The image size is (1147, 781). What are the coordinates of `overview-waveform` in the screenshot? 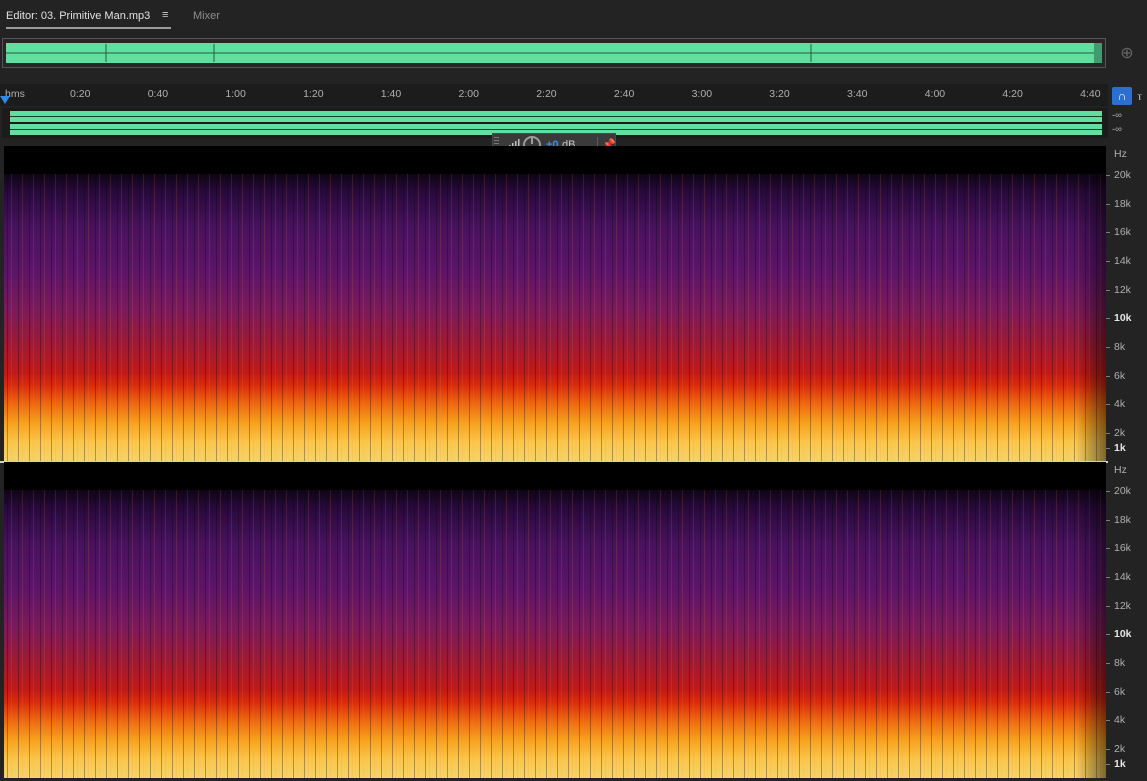 It's located at (554, 53).